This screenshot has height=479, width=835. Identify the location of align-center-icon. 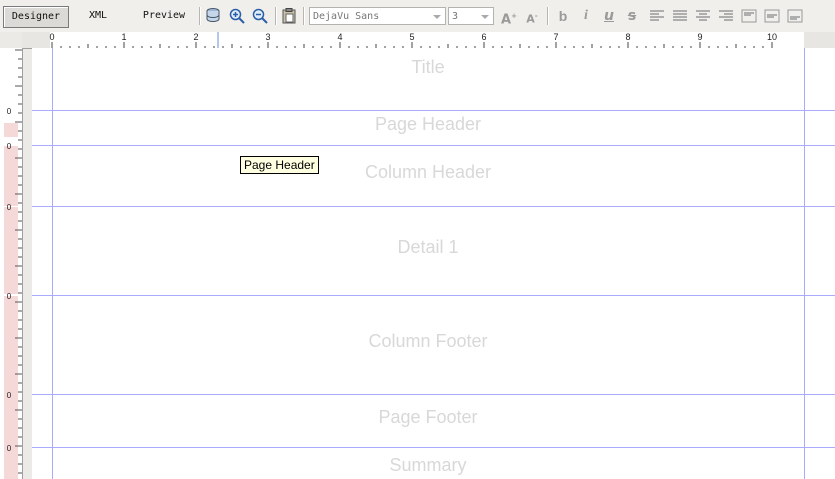
(703, 16).